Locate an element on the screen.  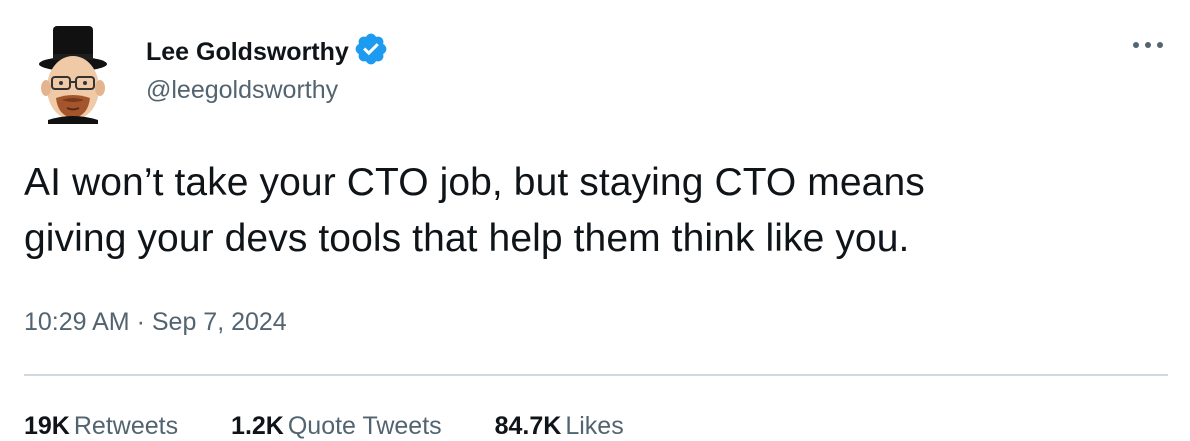
quote-tweets-stat: 1.2K Quote Tweets is located at coordinates (336, 426).